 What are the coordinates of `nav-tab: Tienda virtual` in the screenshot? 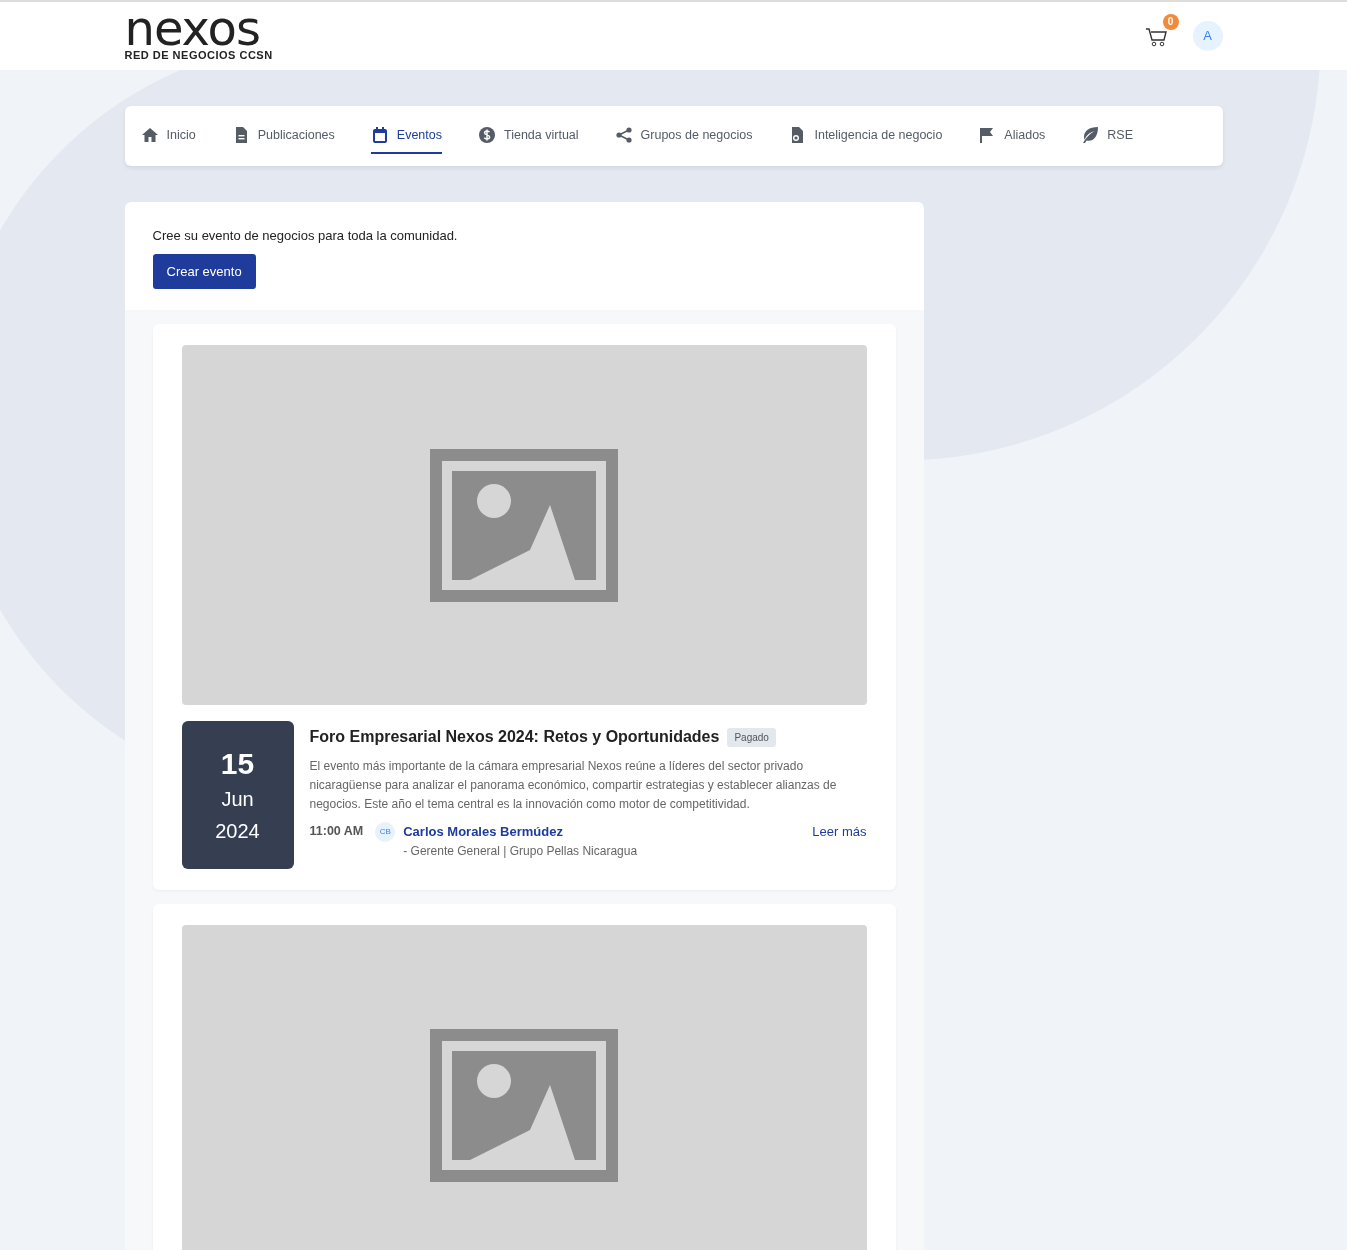 It's located at (528, 136).